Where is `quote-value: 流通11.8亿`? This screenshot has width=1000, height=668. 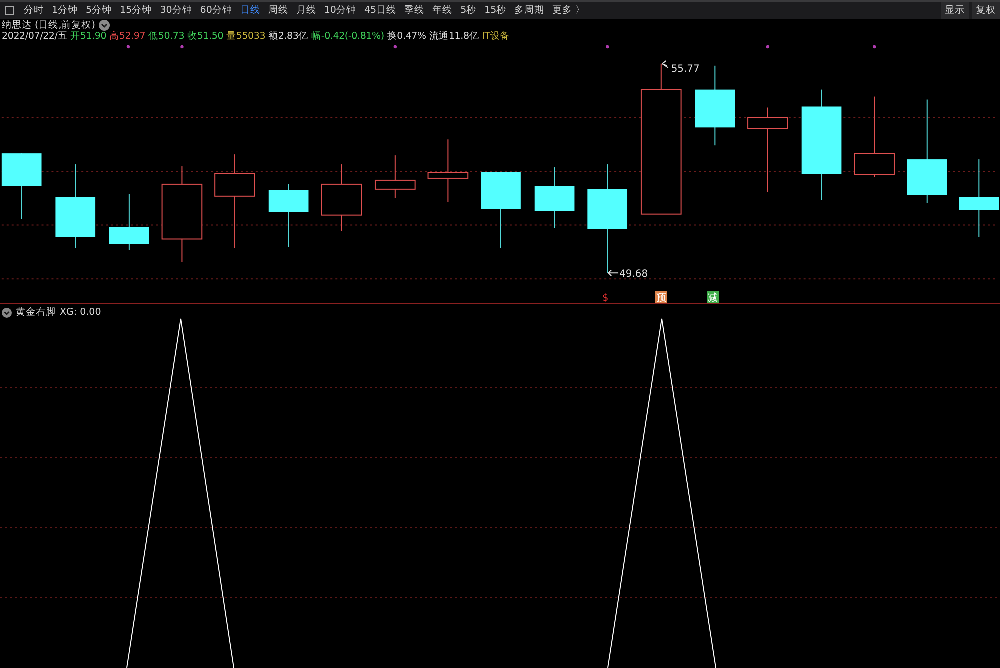
quote-value: 流通11.8亿 is located at coordinates (454, 36).